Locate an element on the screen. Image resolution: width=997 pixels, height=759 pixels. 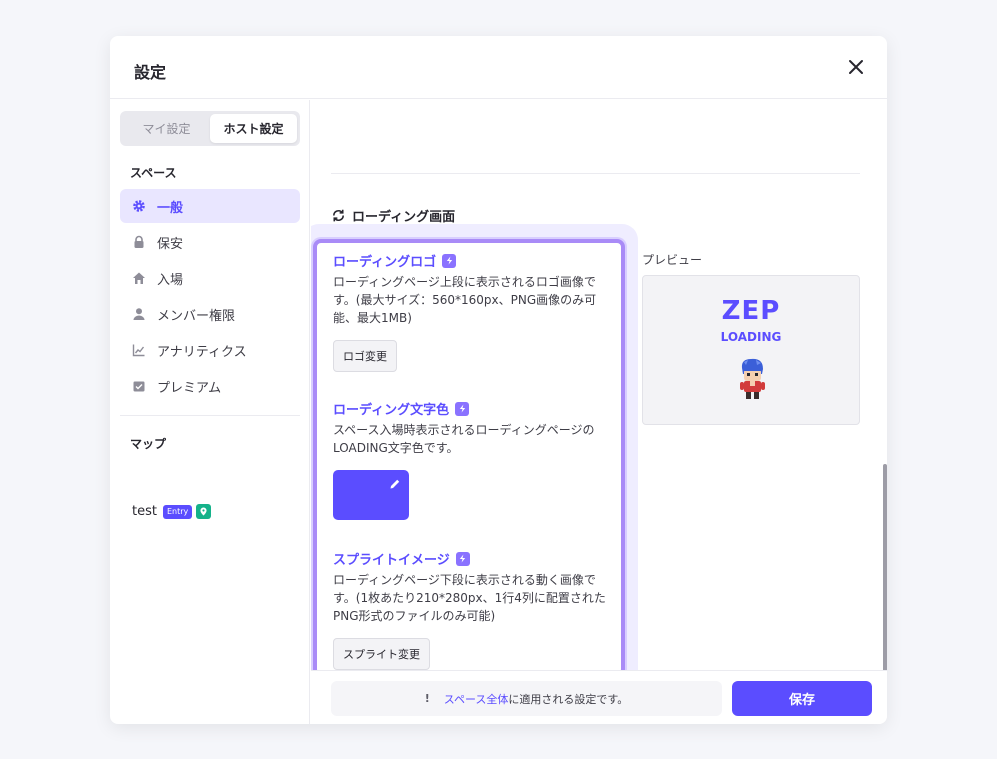
feature-title: スプライトイメージ is located at coordinates (473, 558).